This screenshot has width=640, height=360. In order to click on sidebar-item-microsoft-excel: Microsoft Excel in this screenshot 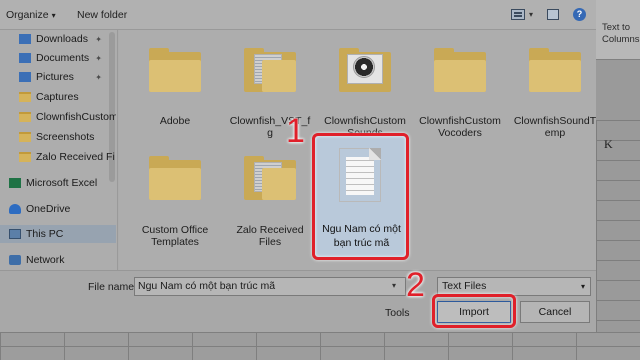, I will do `click(58, 183)`.